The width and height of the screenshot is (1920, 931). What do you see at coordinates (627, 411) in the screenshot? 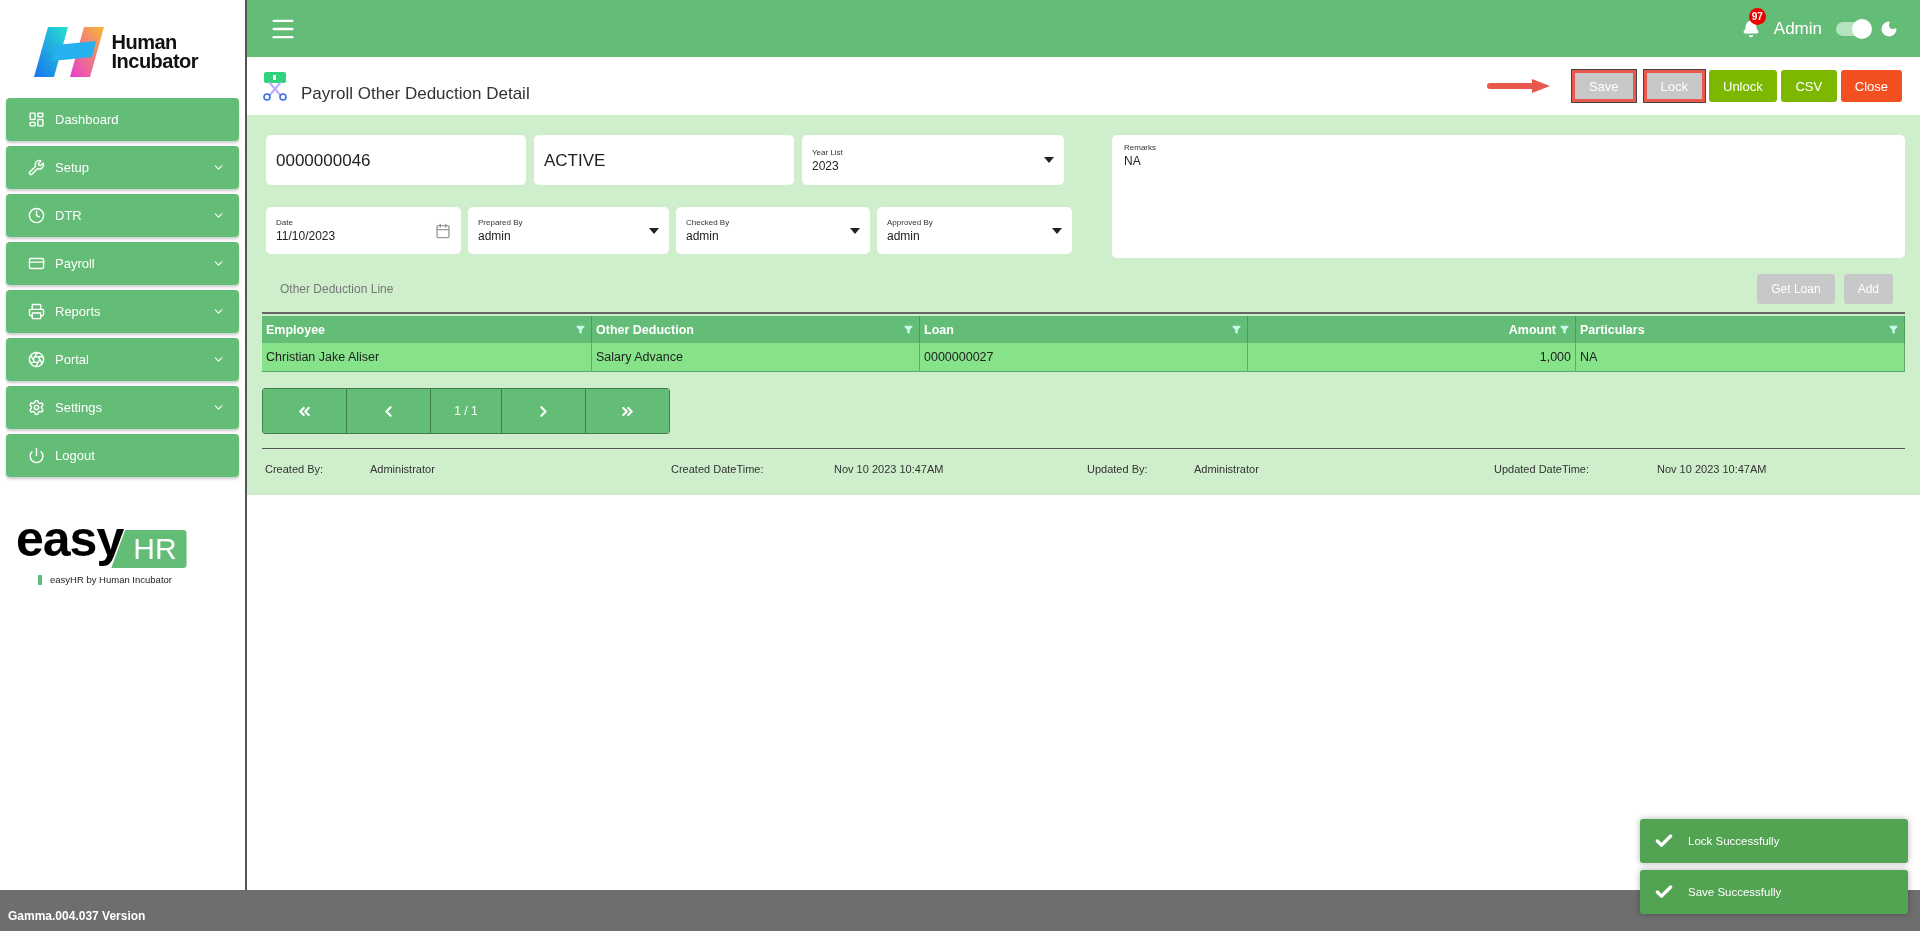
I see `last-page-button` at bounding box center [627, 411].